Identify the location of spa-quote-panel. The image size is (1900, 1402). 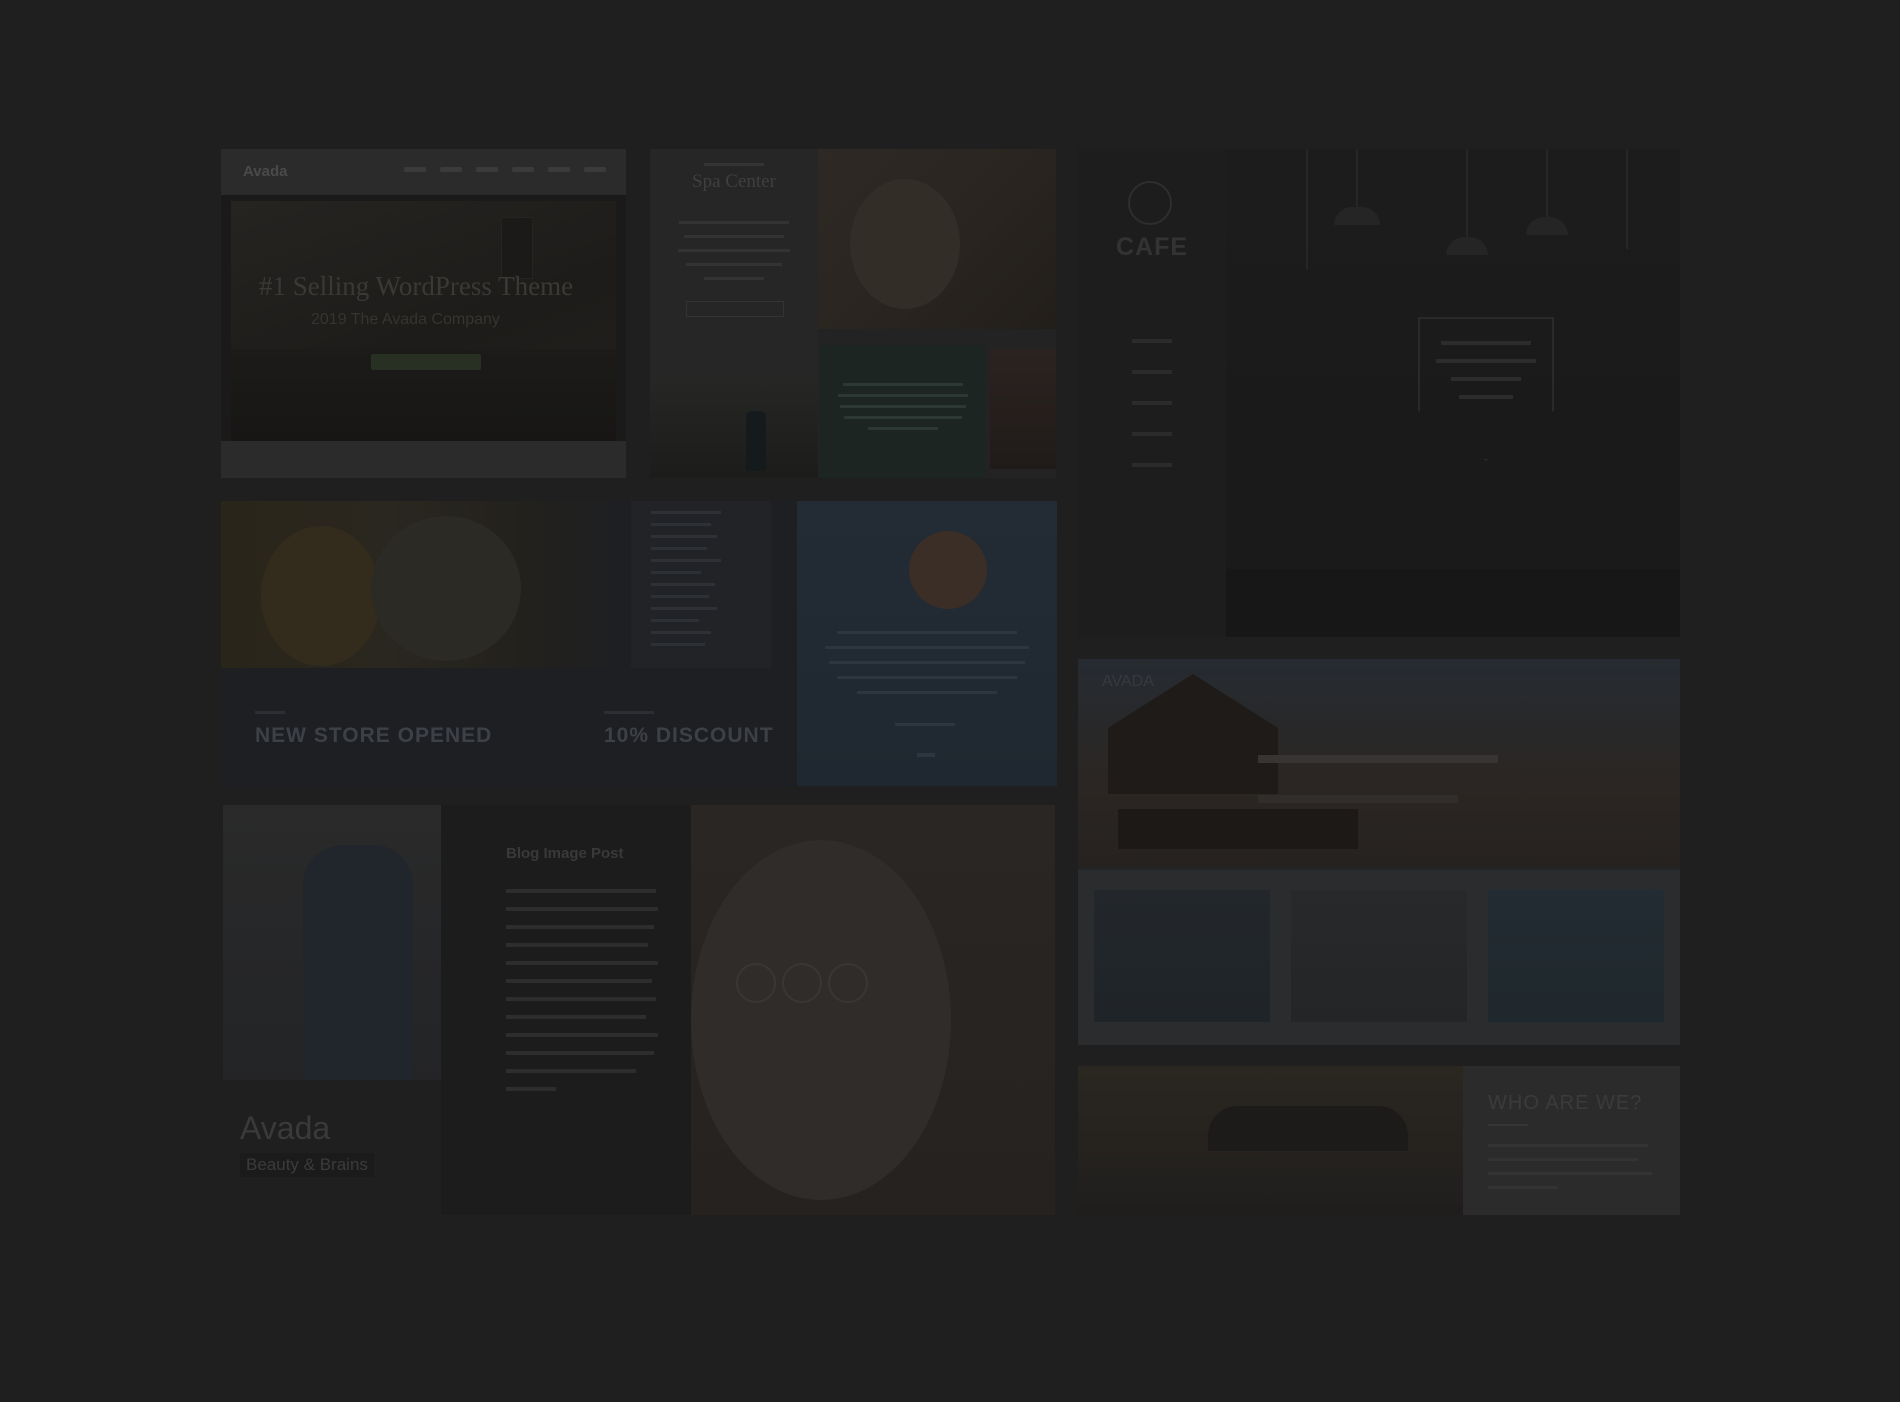
(902, 411).